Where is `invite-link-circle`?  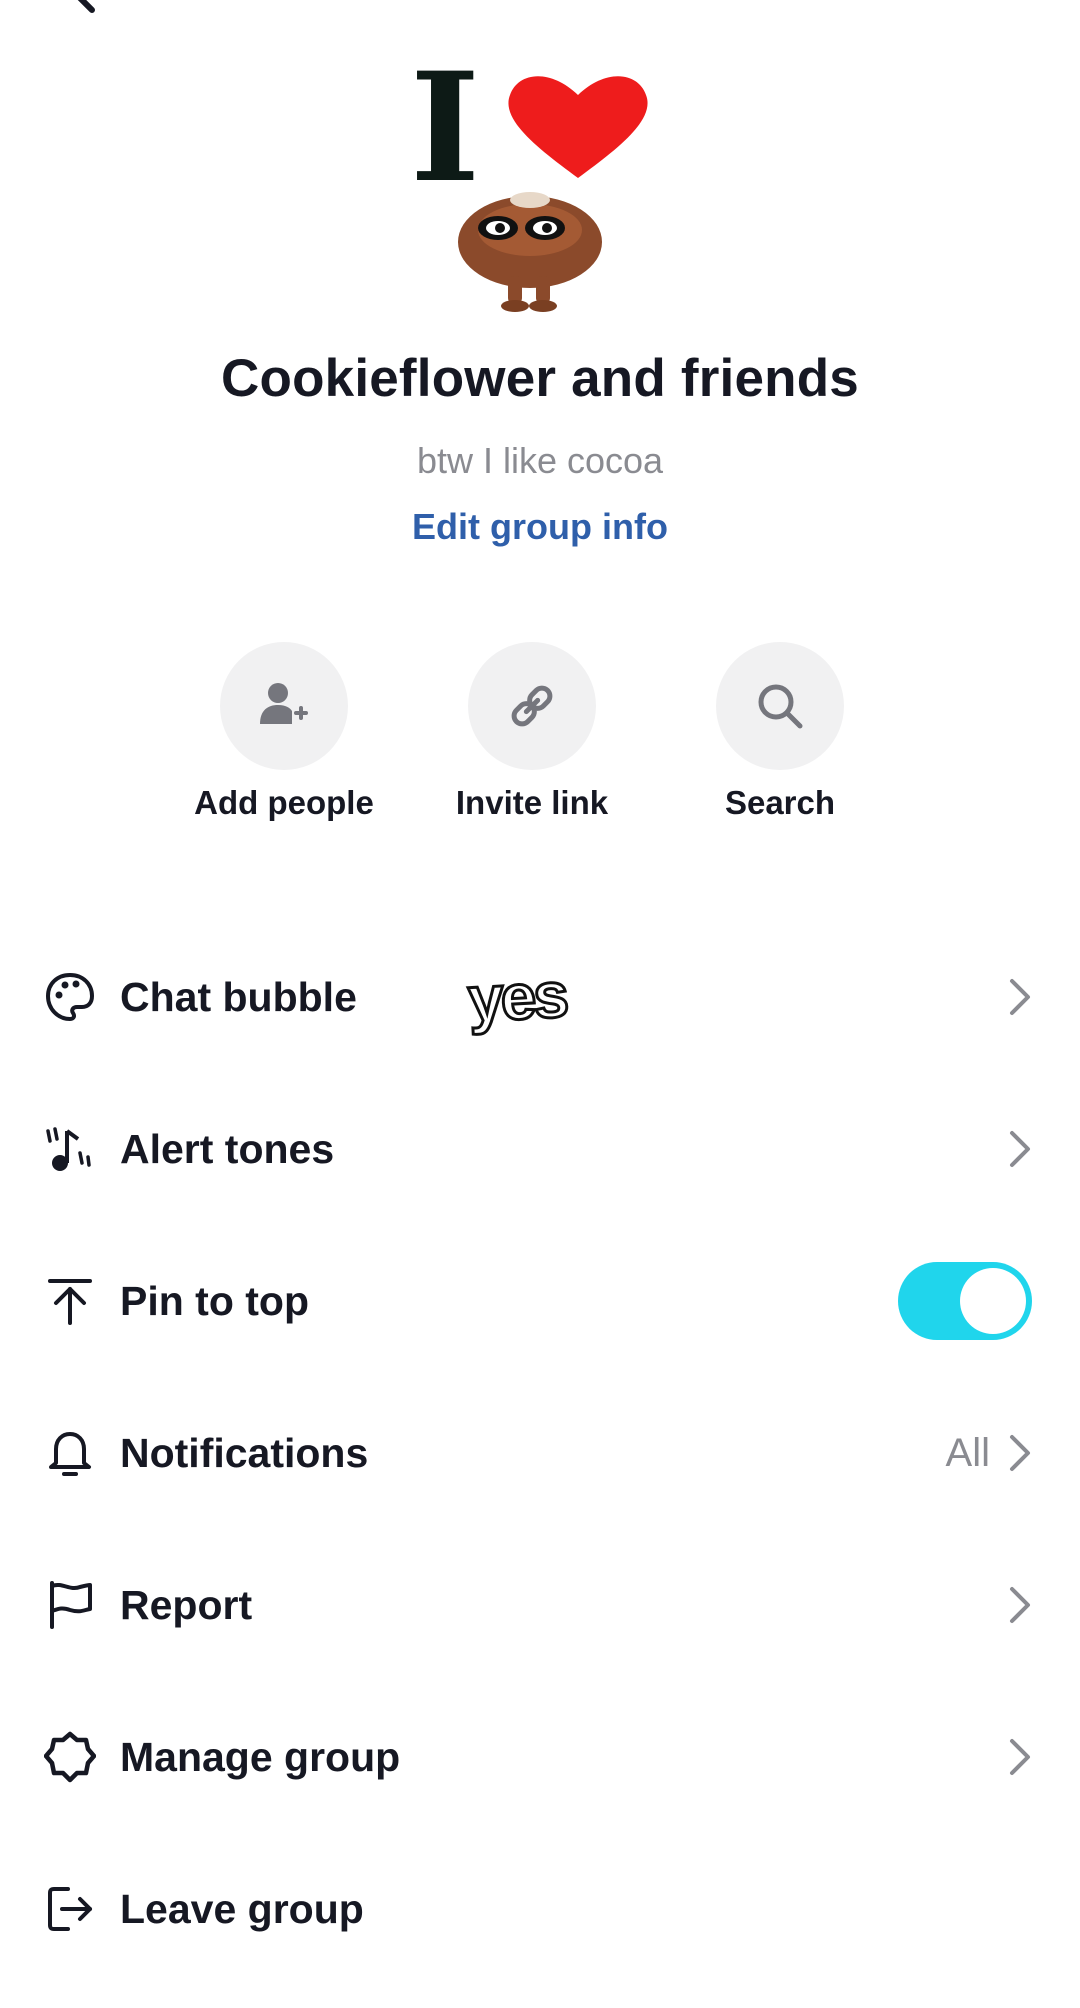
invite-link-circle is located at coordinates (532, 706).